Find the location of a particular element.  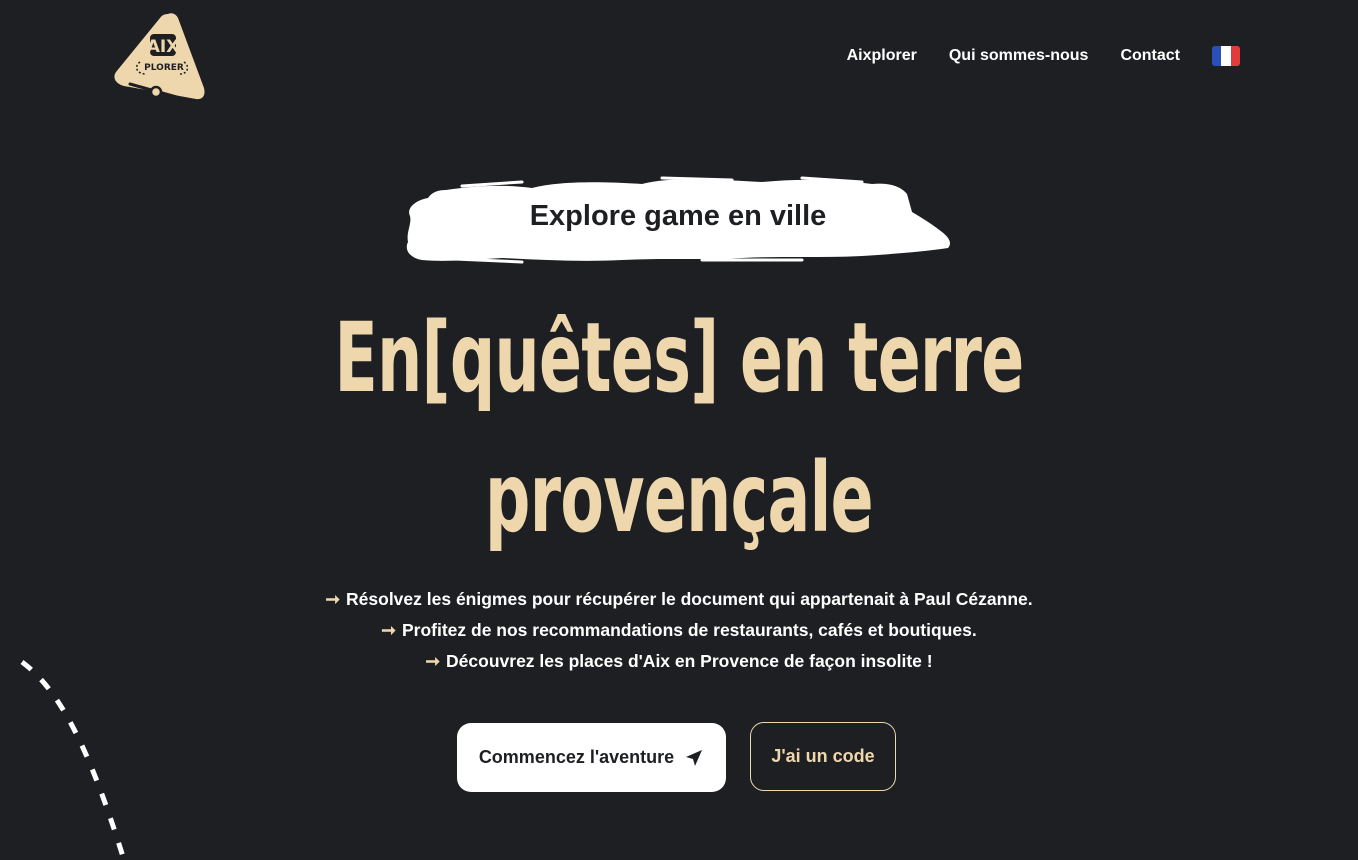

aixplorer-logo: AIX PLORER is located at coordinates (159, 57).